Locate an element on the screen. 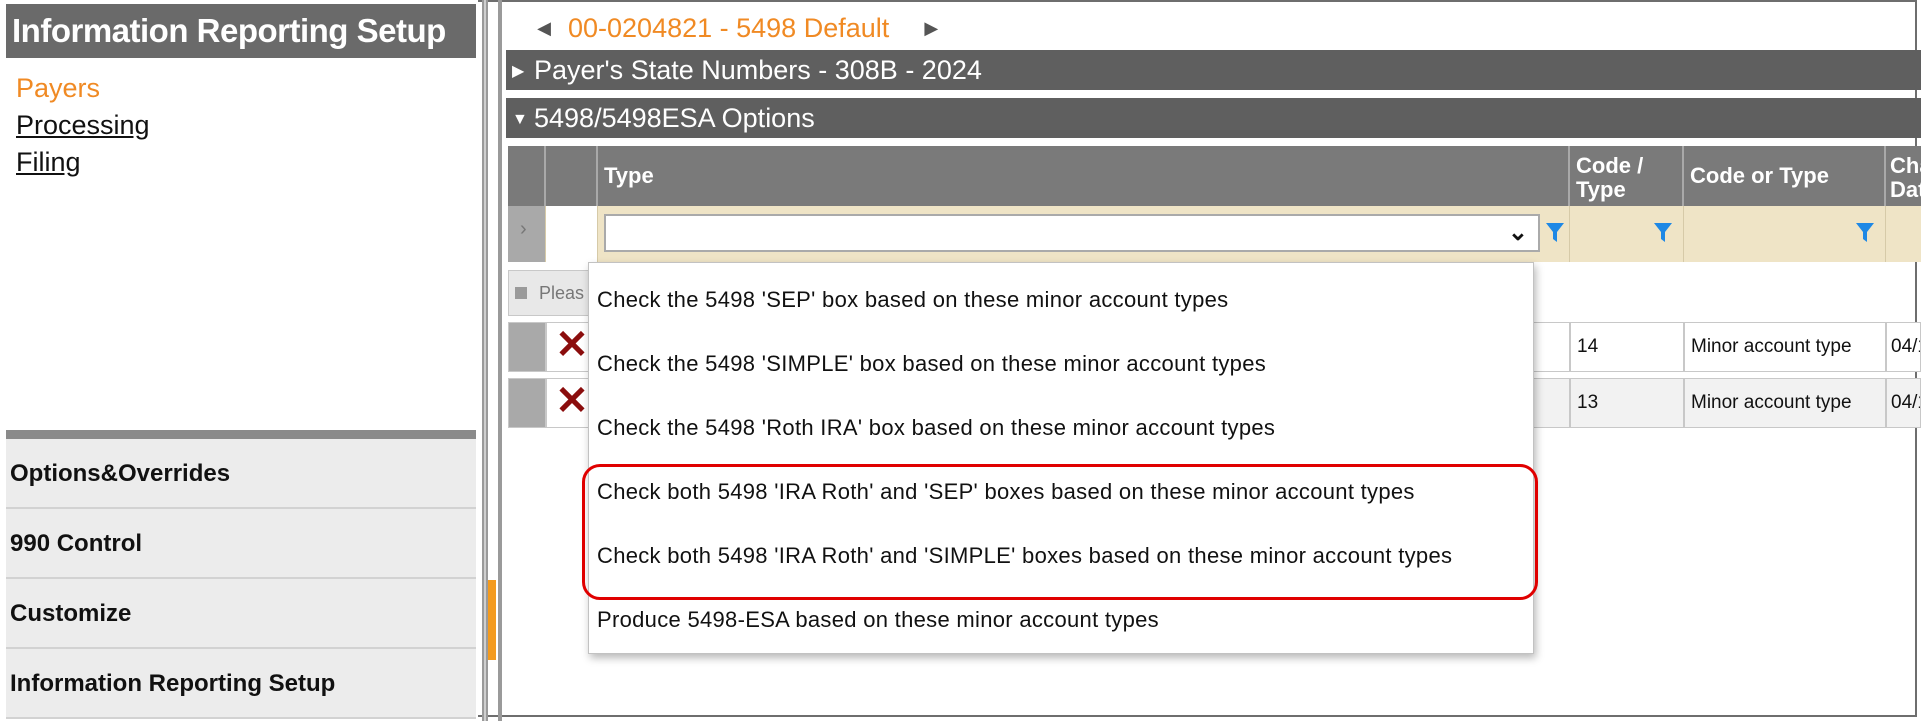  row-code-cell: 13 is located at coordinates (1627, 403).